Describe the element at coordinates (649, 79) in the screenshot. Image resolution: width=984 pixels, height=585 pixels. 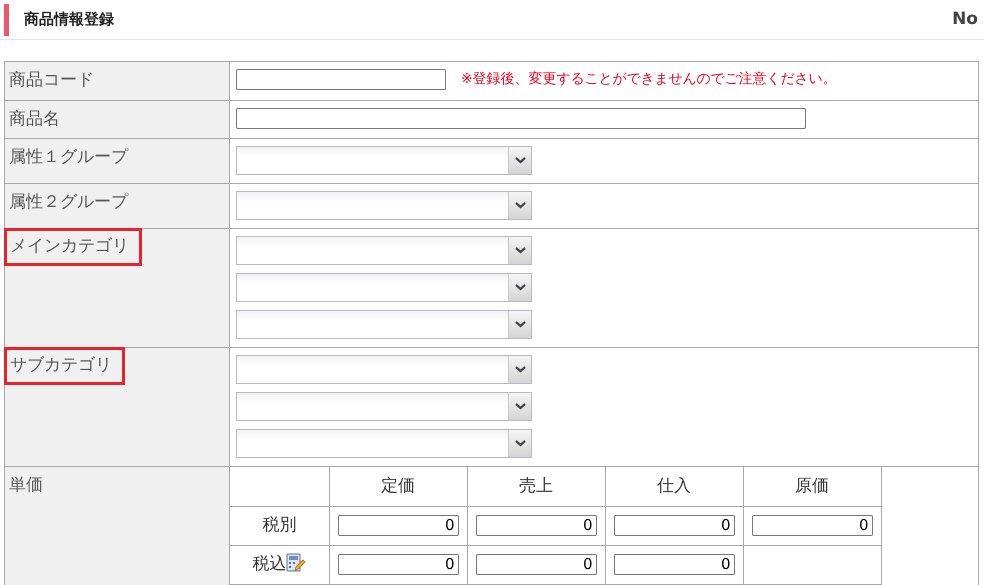
I see `warning-note: ※登録後、変更することができませんのでご注意ください。` at that location.